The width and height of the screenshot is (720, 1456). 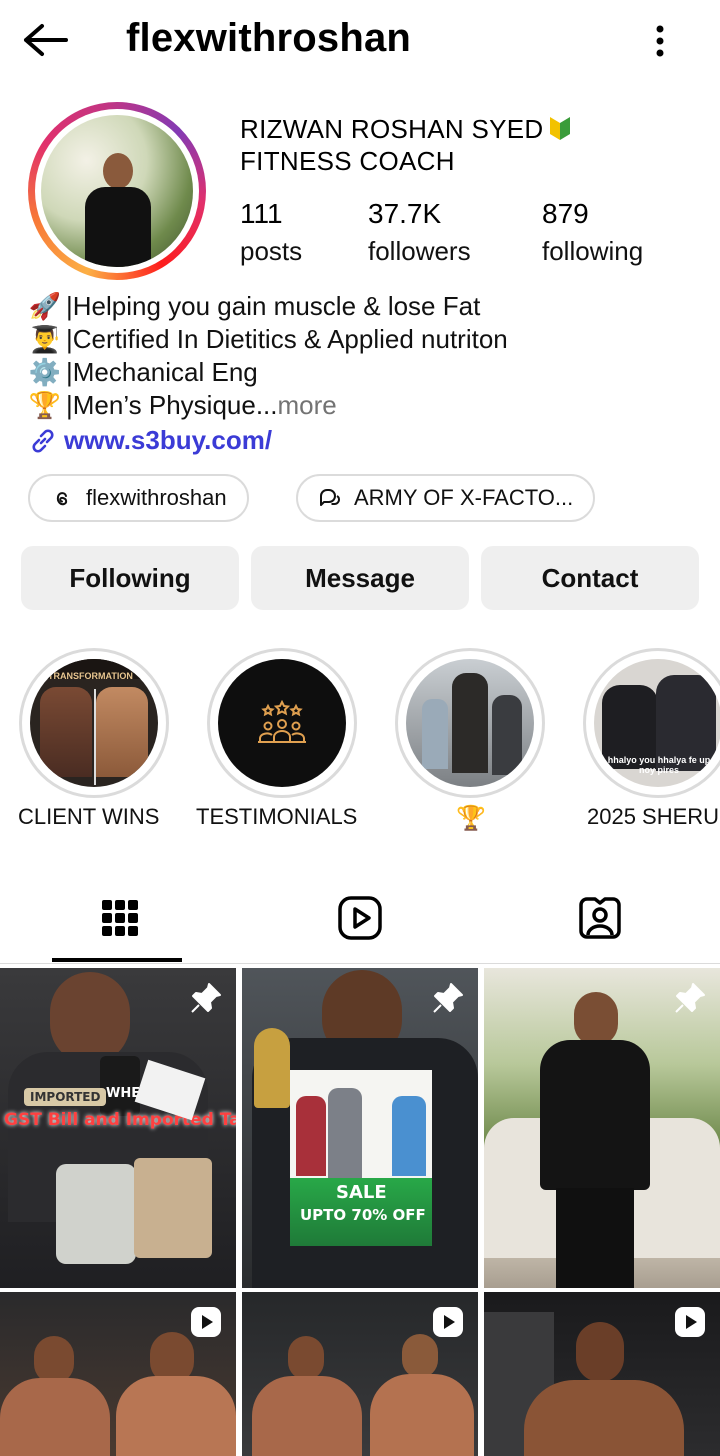 I want to click on grid-icon, so click(x=120, y=918).